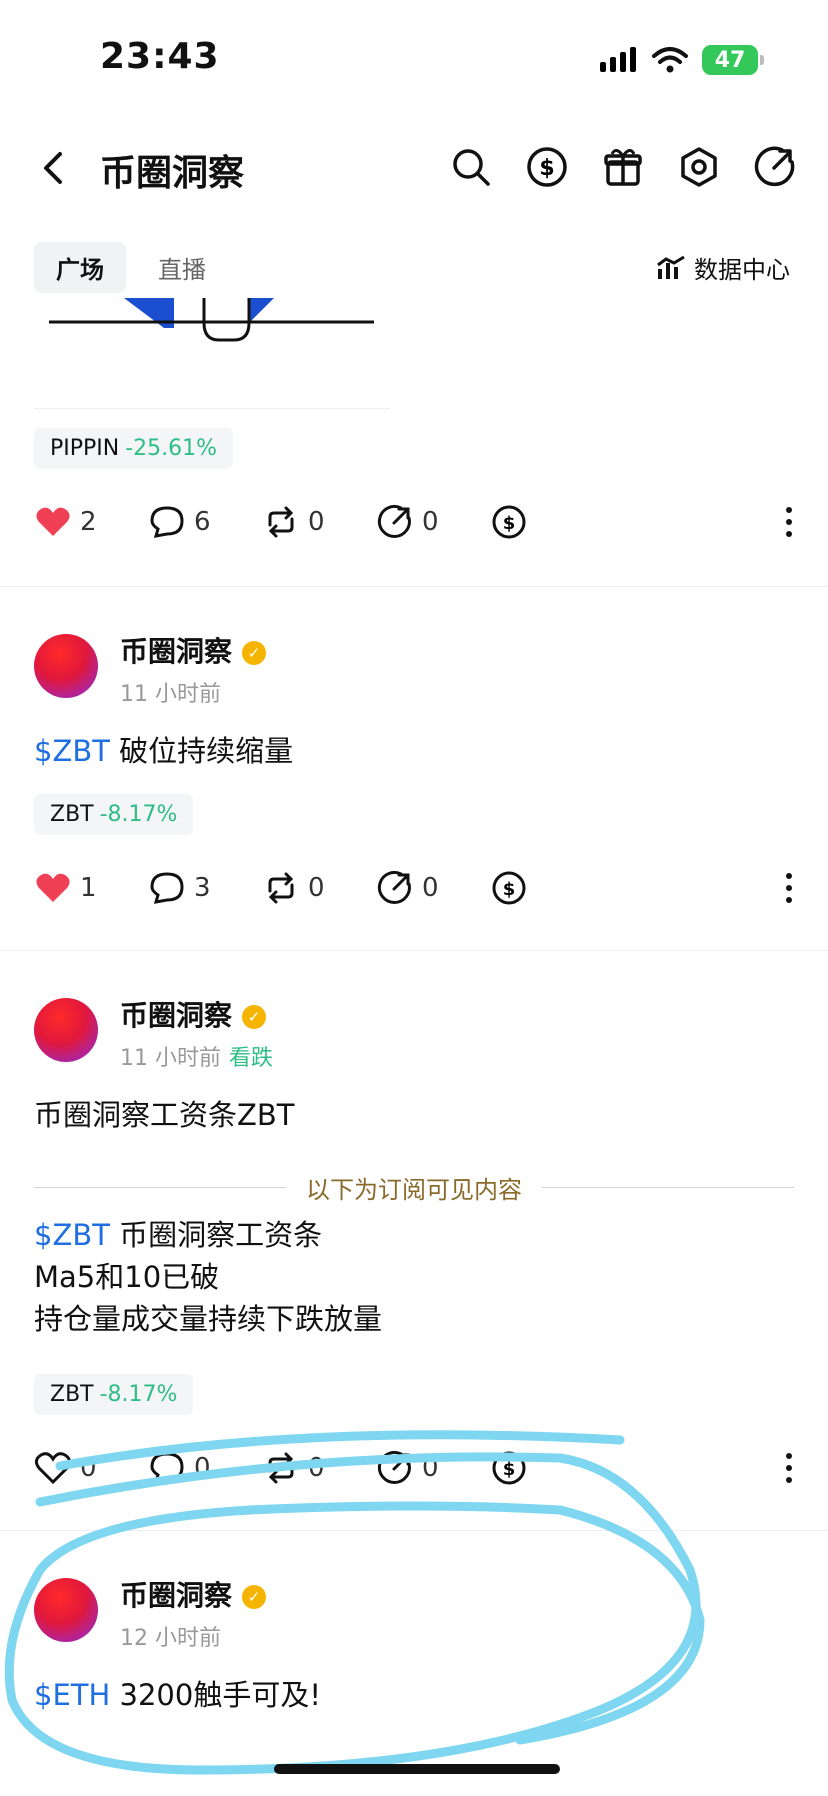 This screenshot has height=1796, width=828. I want to click on data-center-label: 数据中心, so click(742, 270).